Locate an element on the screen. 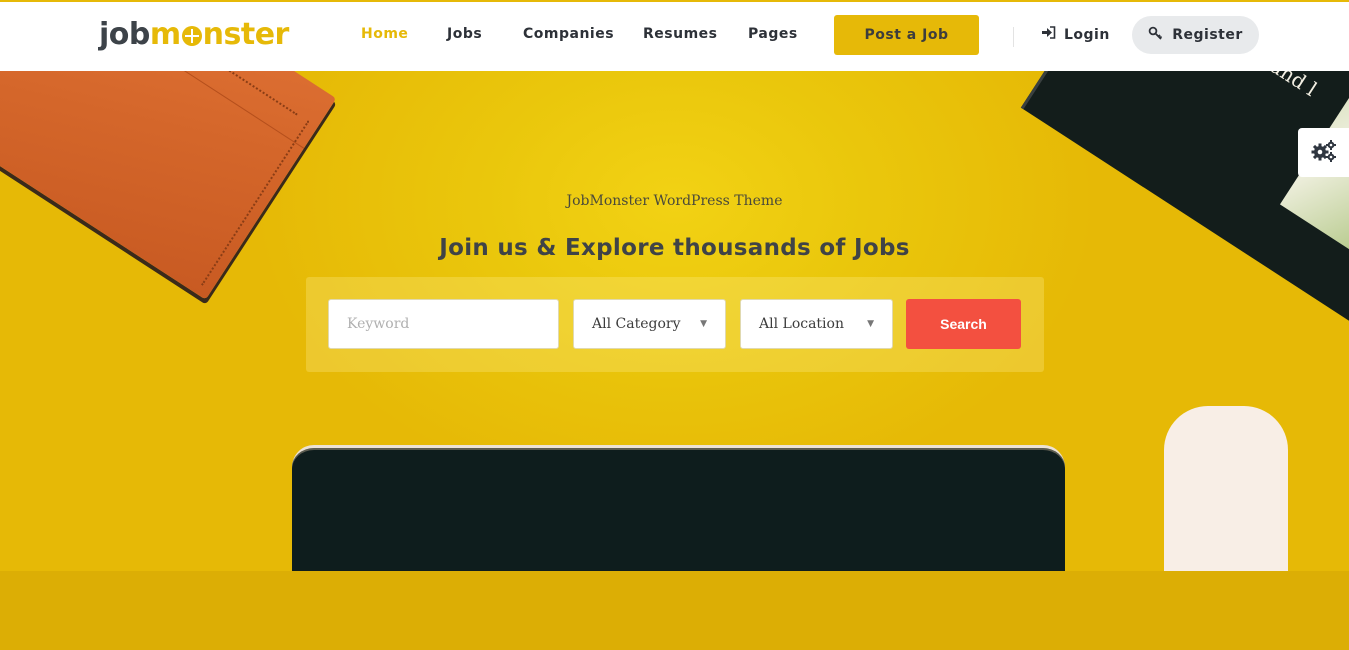 The height and width of the screenshot is (650, 1349). keyword-input is located at coordinates (443, 324).